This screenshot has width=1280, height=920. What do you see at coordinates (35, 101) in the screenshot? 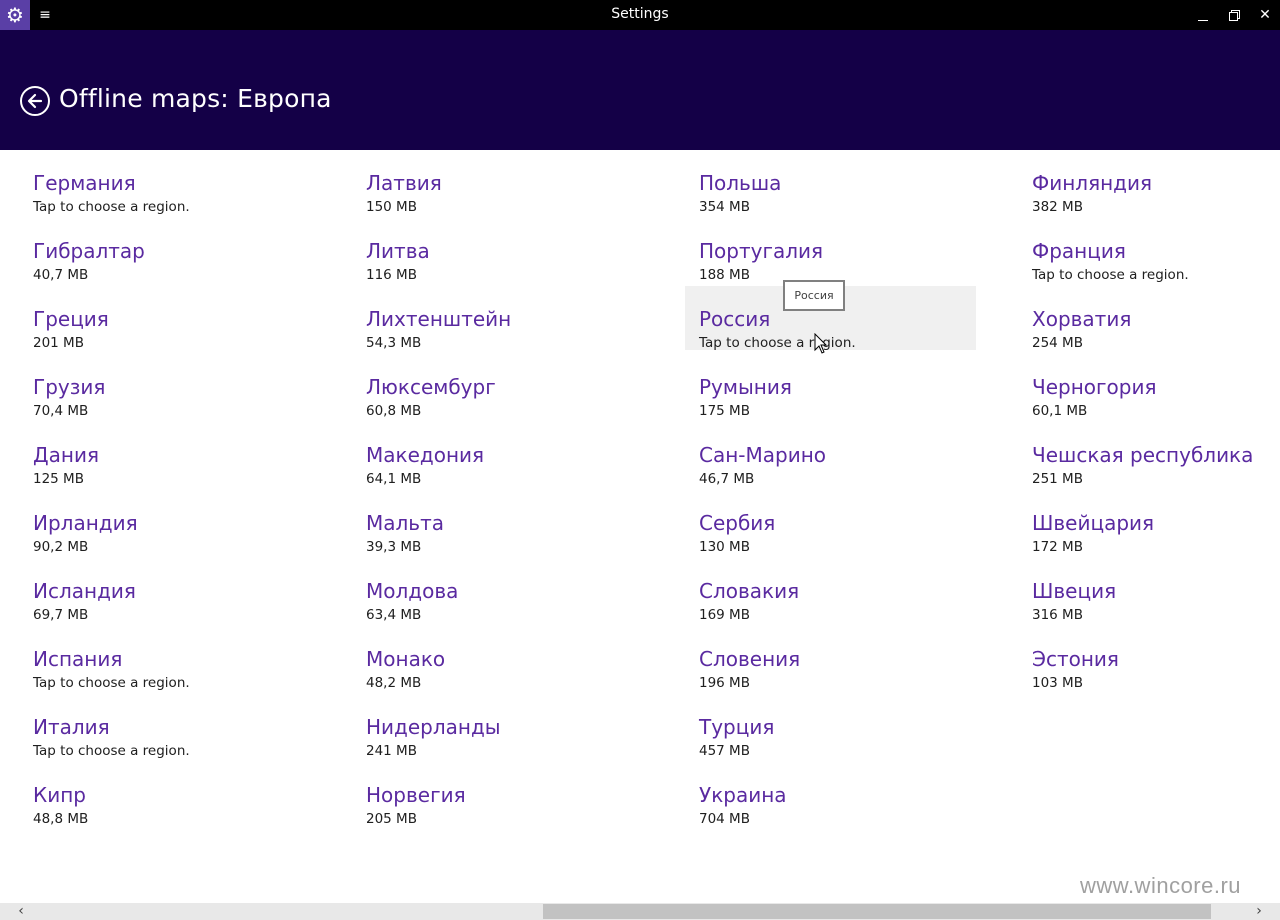
I see `back-button` at bounding box center [35, 101].